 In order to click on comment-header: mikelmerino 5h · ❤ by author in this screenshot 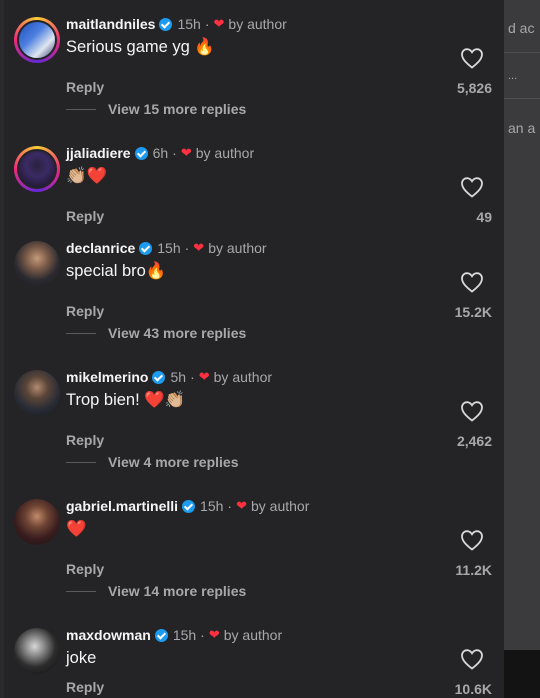, I will do `click(169, 377)`.